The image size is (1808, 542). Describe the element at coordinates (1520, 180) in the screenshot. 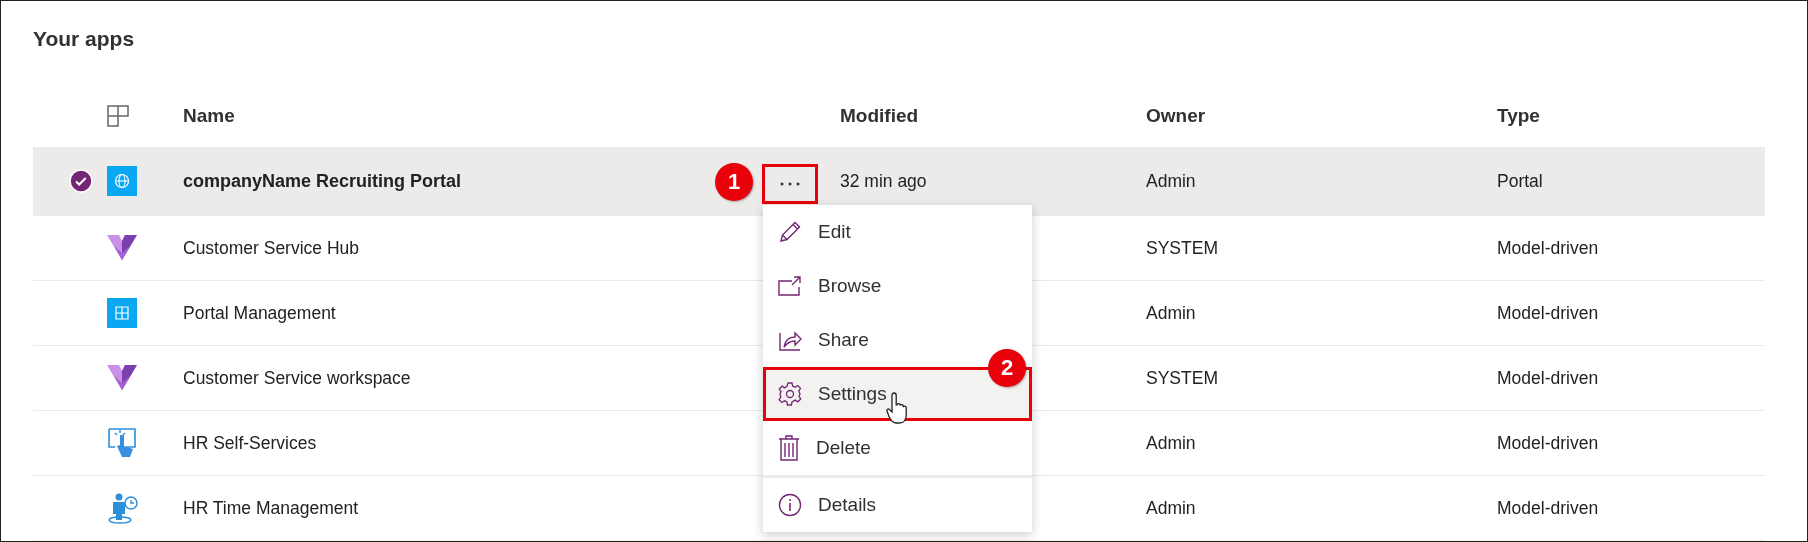

I see `app-type: Portal` at that location.